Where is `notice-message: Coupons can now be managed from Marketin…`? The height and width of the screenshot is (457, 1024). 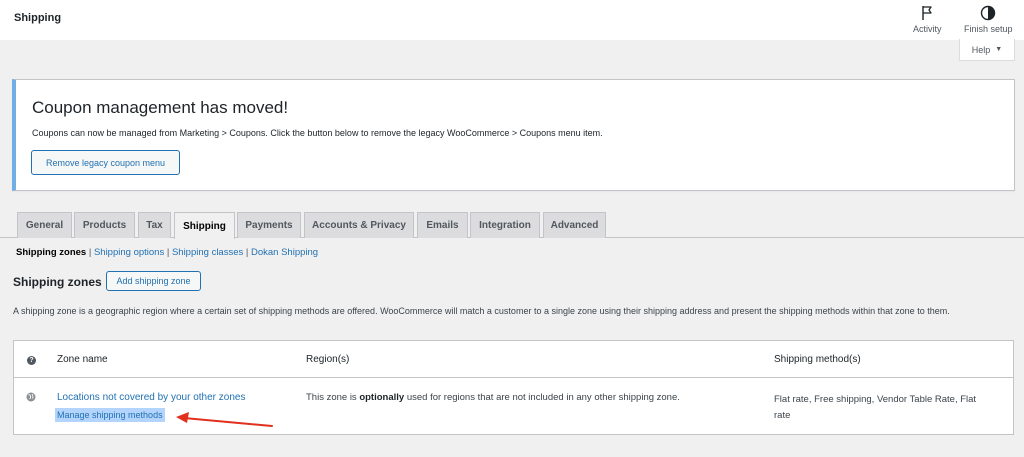
notice-message: Coupons can now be managed from Marketin… is located at coordinates (317, 133).